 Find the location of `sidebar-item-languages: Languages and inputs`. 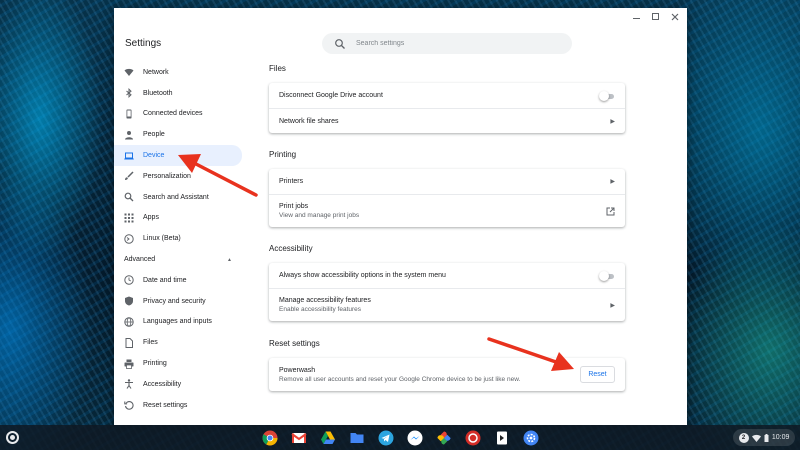

sidebar-item-languages: Languages and inputs is located at coordinates (178, 322).